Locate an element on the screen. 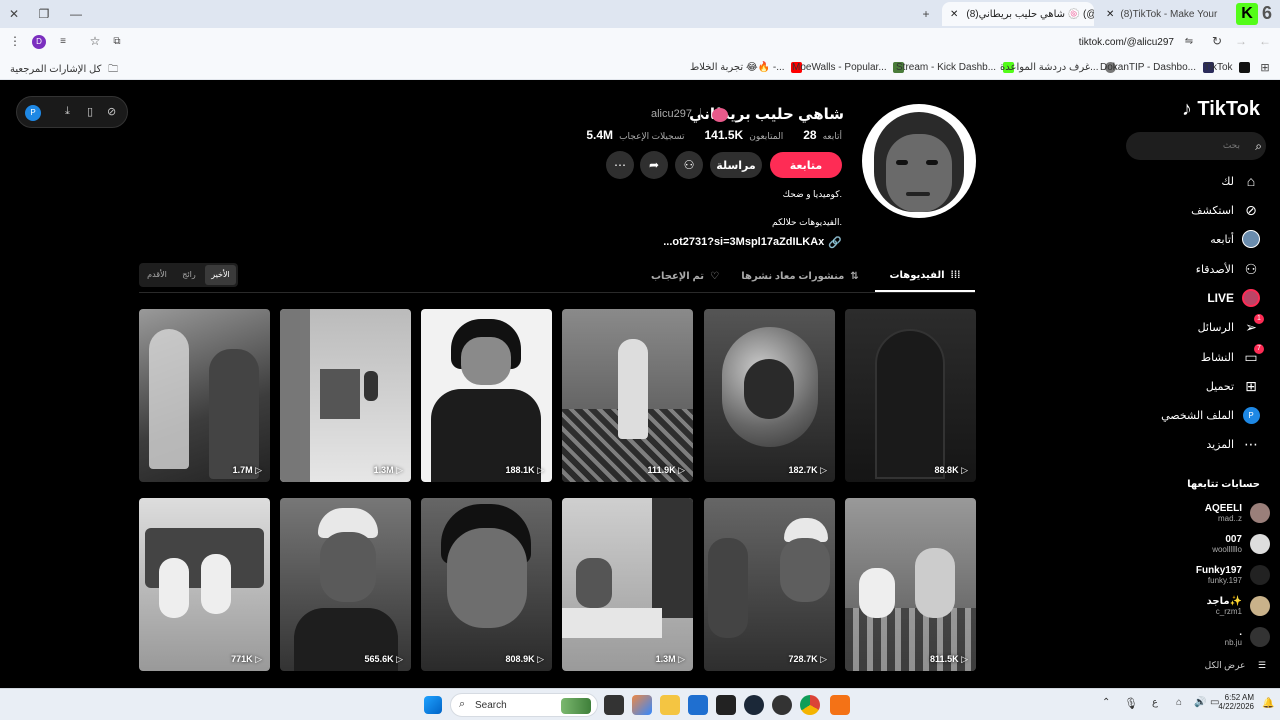  profile-link: ...ot2731?si=3Mspl17aZdILKAx 🔗 is located at coordinates (752, 242).